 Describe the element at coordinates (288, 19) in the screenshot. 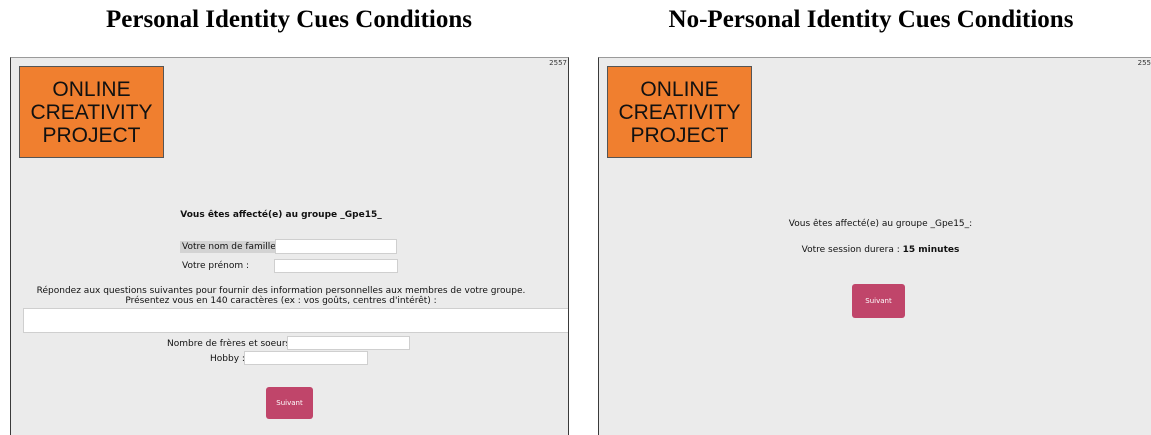

I see `heading-personal-identity: Personal Identity Cues Conditions` at that location.